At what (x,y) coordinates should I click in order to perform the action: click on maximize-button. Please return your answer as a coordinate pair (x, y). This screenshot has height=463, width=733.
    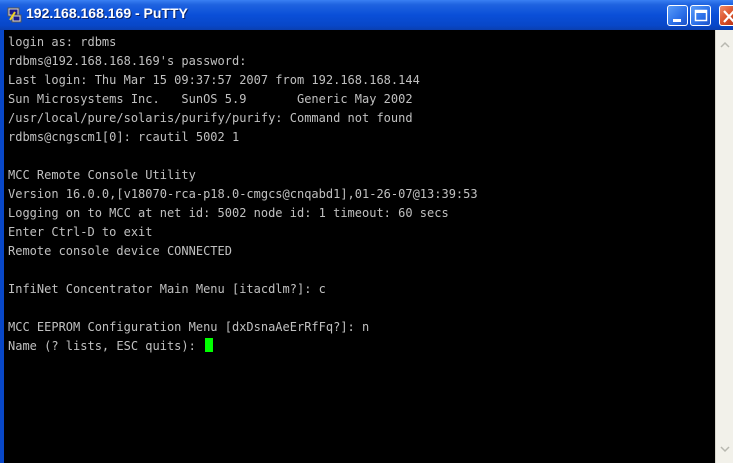
    Looking at the image, I should click on (700, 15).